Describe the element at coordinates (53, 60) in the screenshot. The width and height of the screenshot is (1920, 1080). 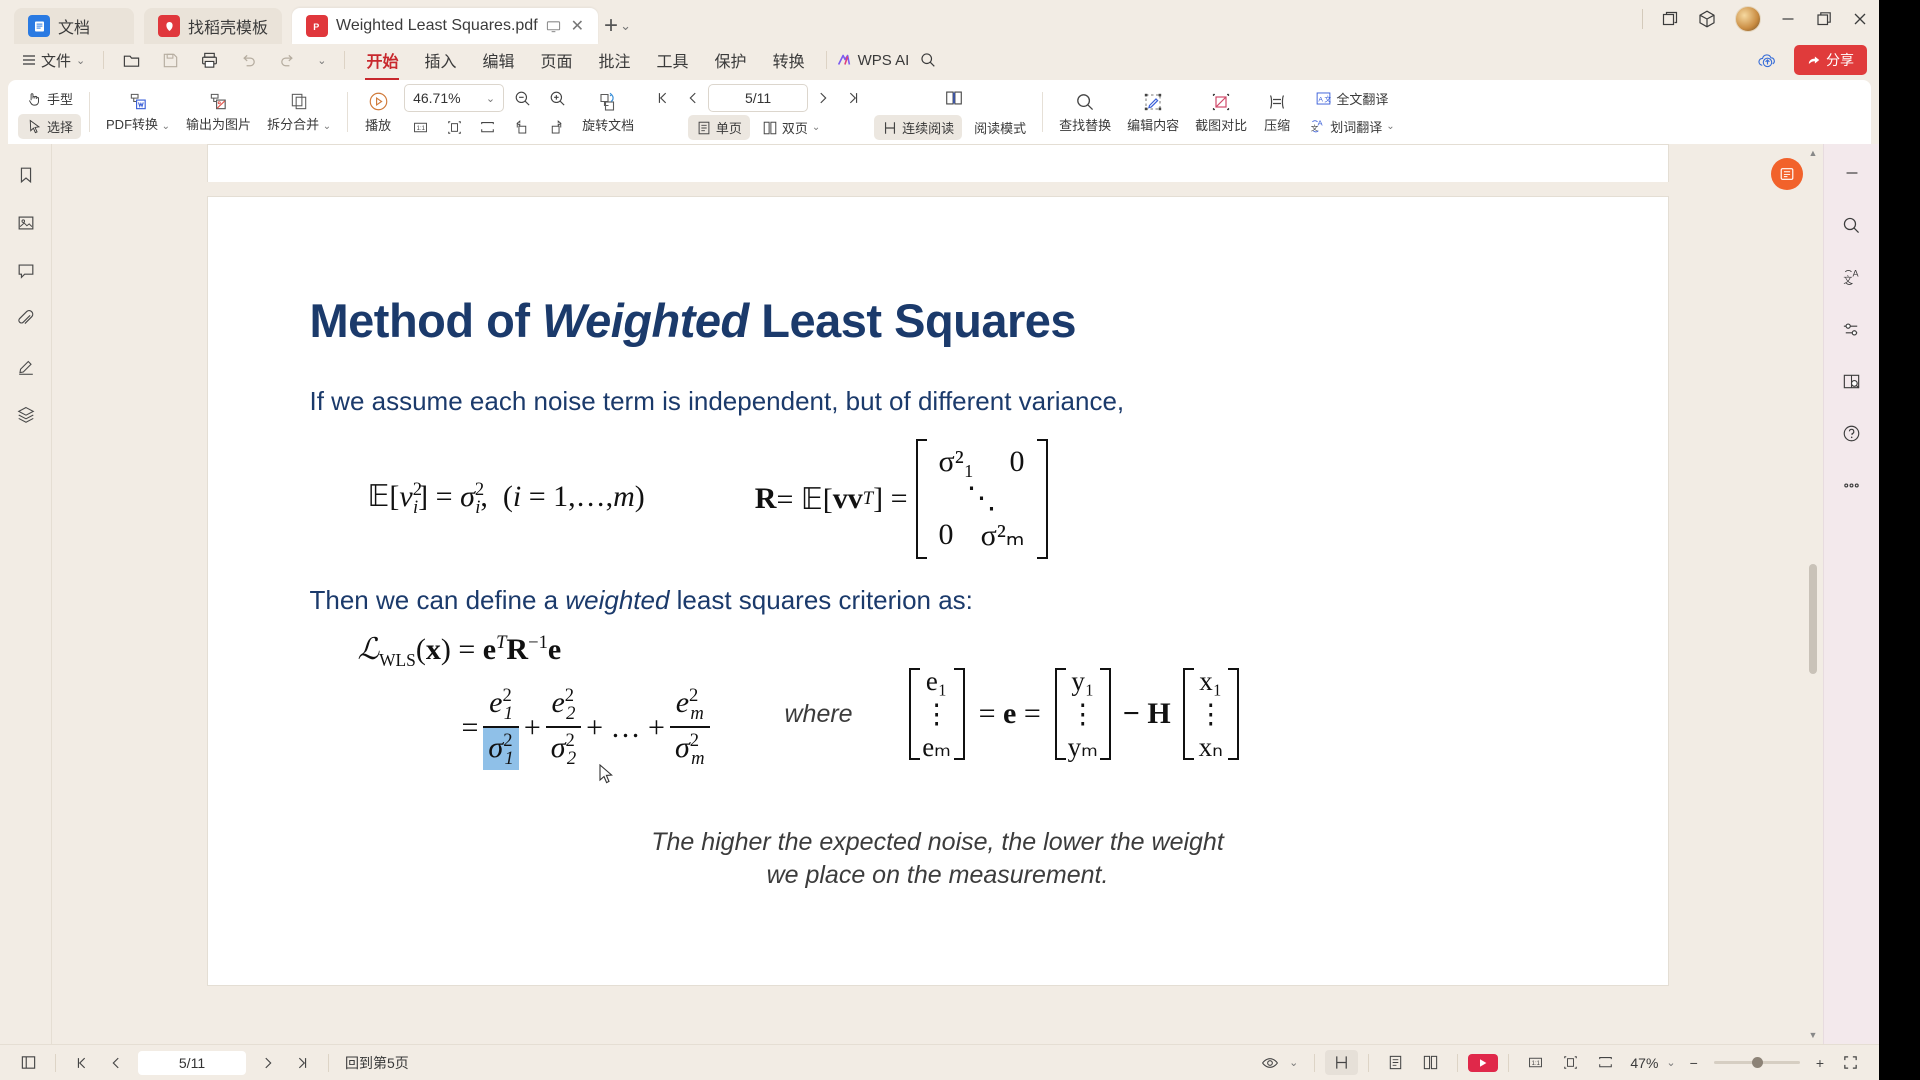
I see `file-menu-button: 文件 ⌄` at that location.